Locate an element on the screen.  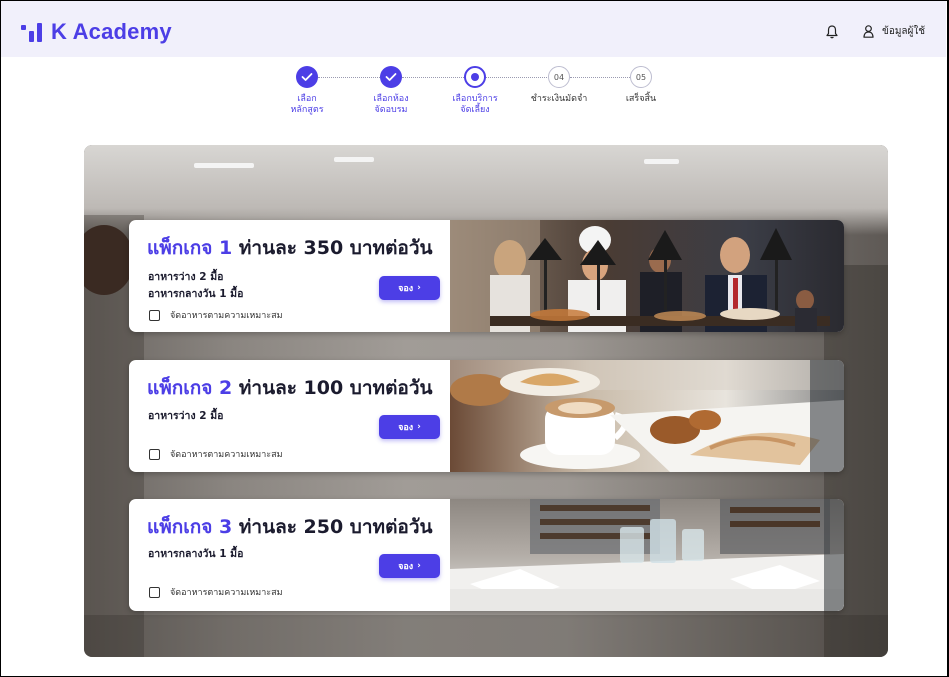
bell-icon is located at coordinates (832, 32).